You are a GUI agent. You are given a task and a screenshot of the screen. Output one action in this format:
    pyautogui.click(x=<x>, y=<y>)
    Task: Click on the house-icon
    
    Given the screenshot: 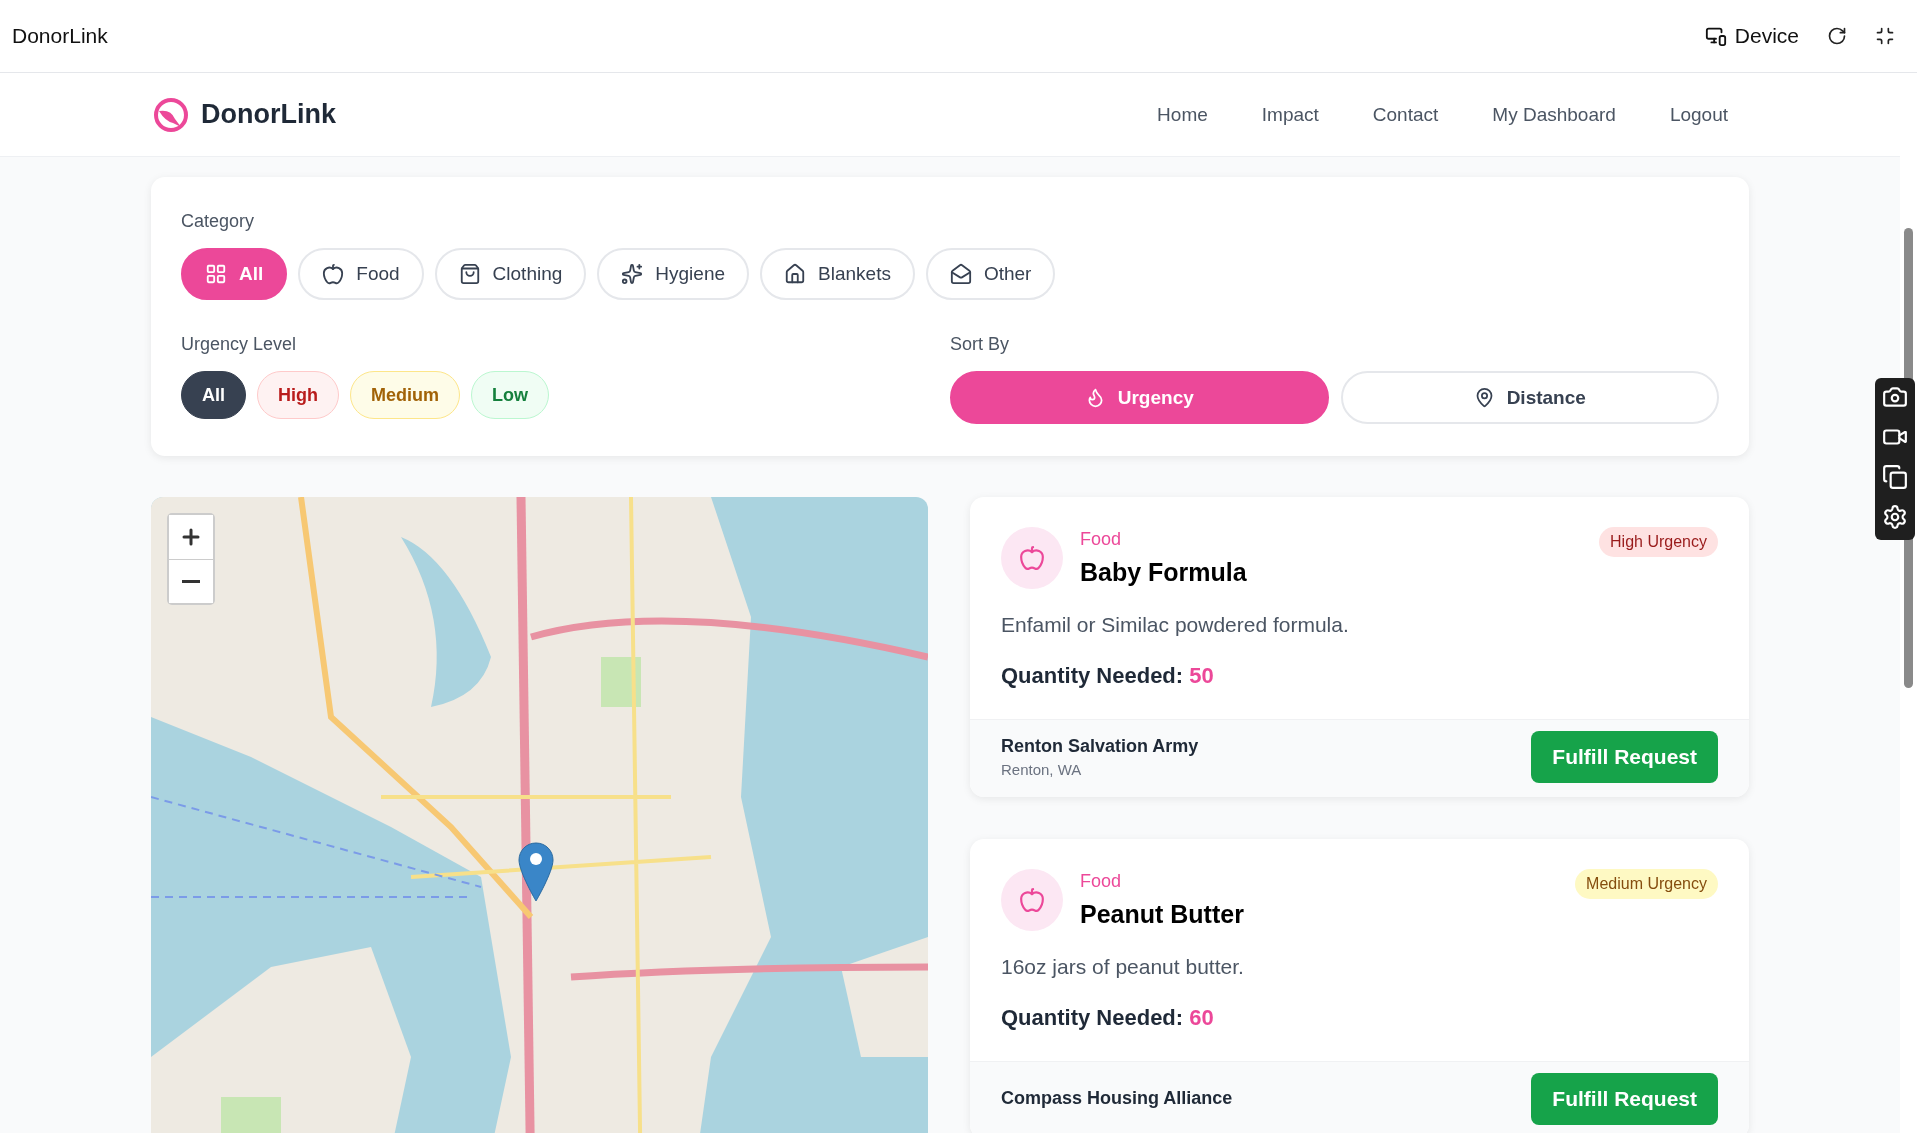 What is the action you would take?
    pyautogui.click(x=795, y=274)
    